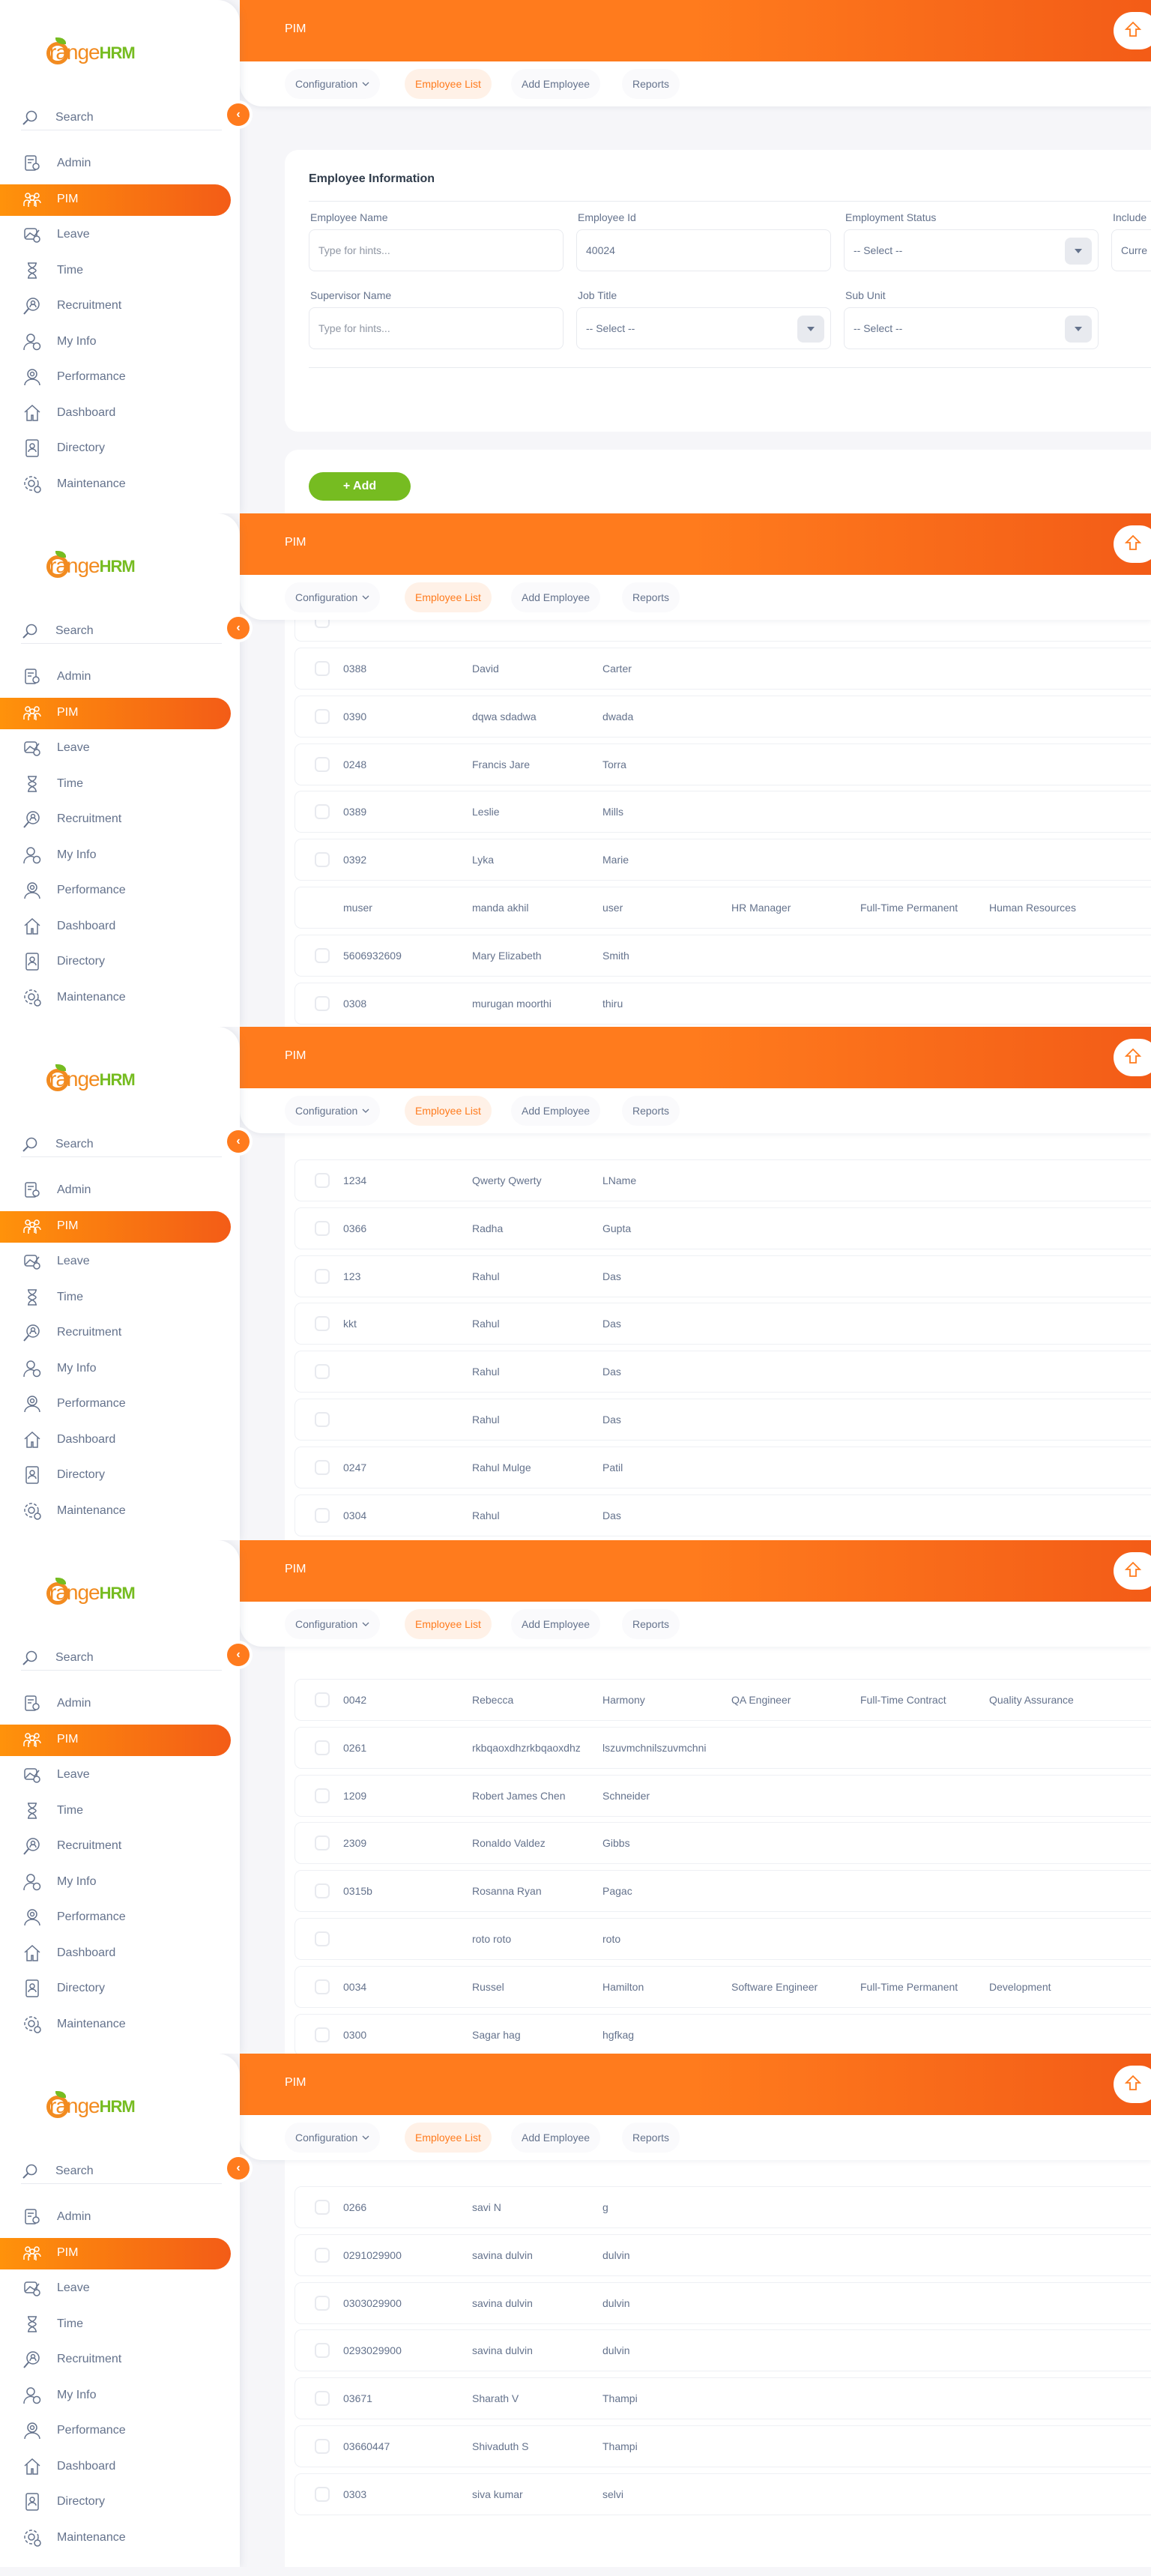 This screenshot has width=1151, height=2576. What do you see at coordinates (723, 1181) in the screenshot?
I see `table-row: 1234 Qwerty Qwerty LName` at bounding box center [723, 1181].